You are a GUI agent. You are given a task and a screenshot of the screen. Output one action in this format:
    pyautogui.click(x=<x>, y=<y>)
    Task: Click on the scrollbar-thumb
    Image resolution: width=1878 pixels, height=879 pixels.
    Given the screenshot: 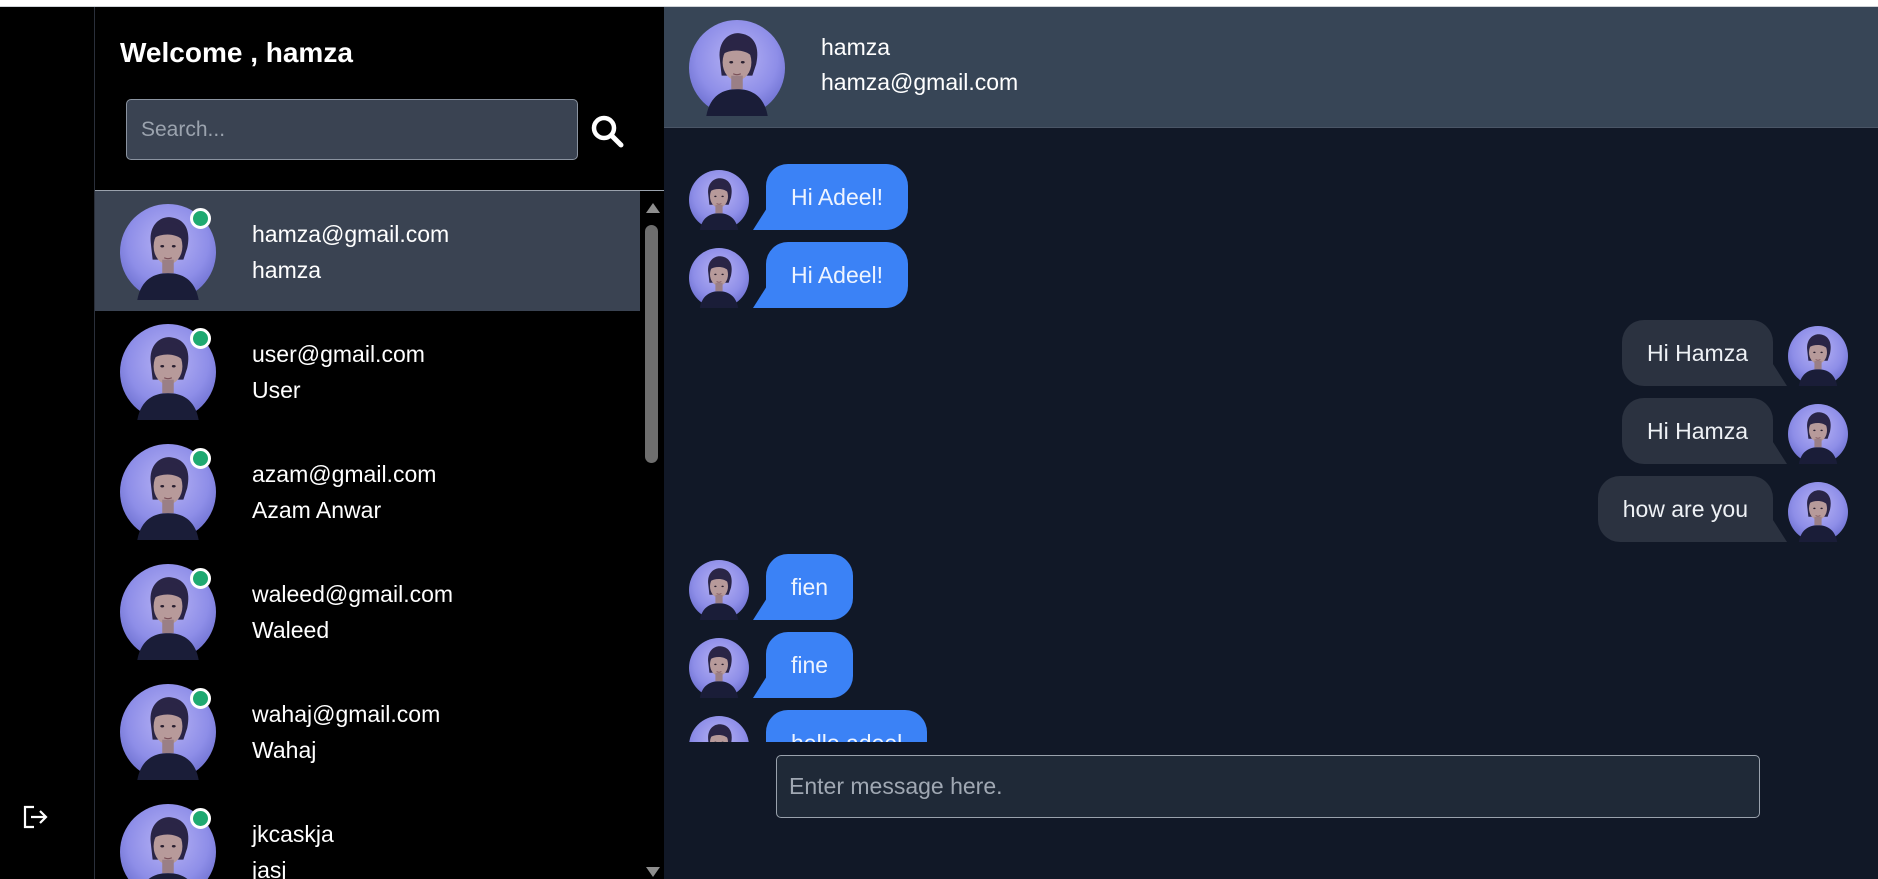 What is the action you would take?
    pyautogui.click(x=651, y=344)
    